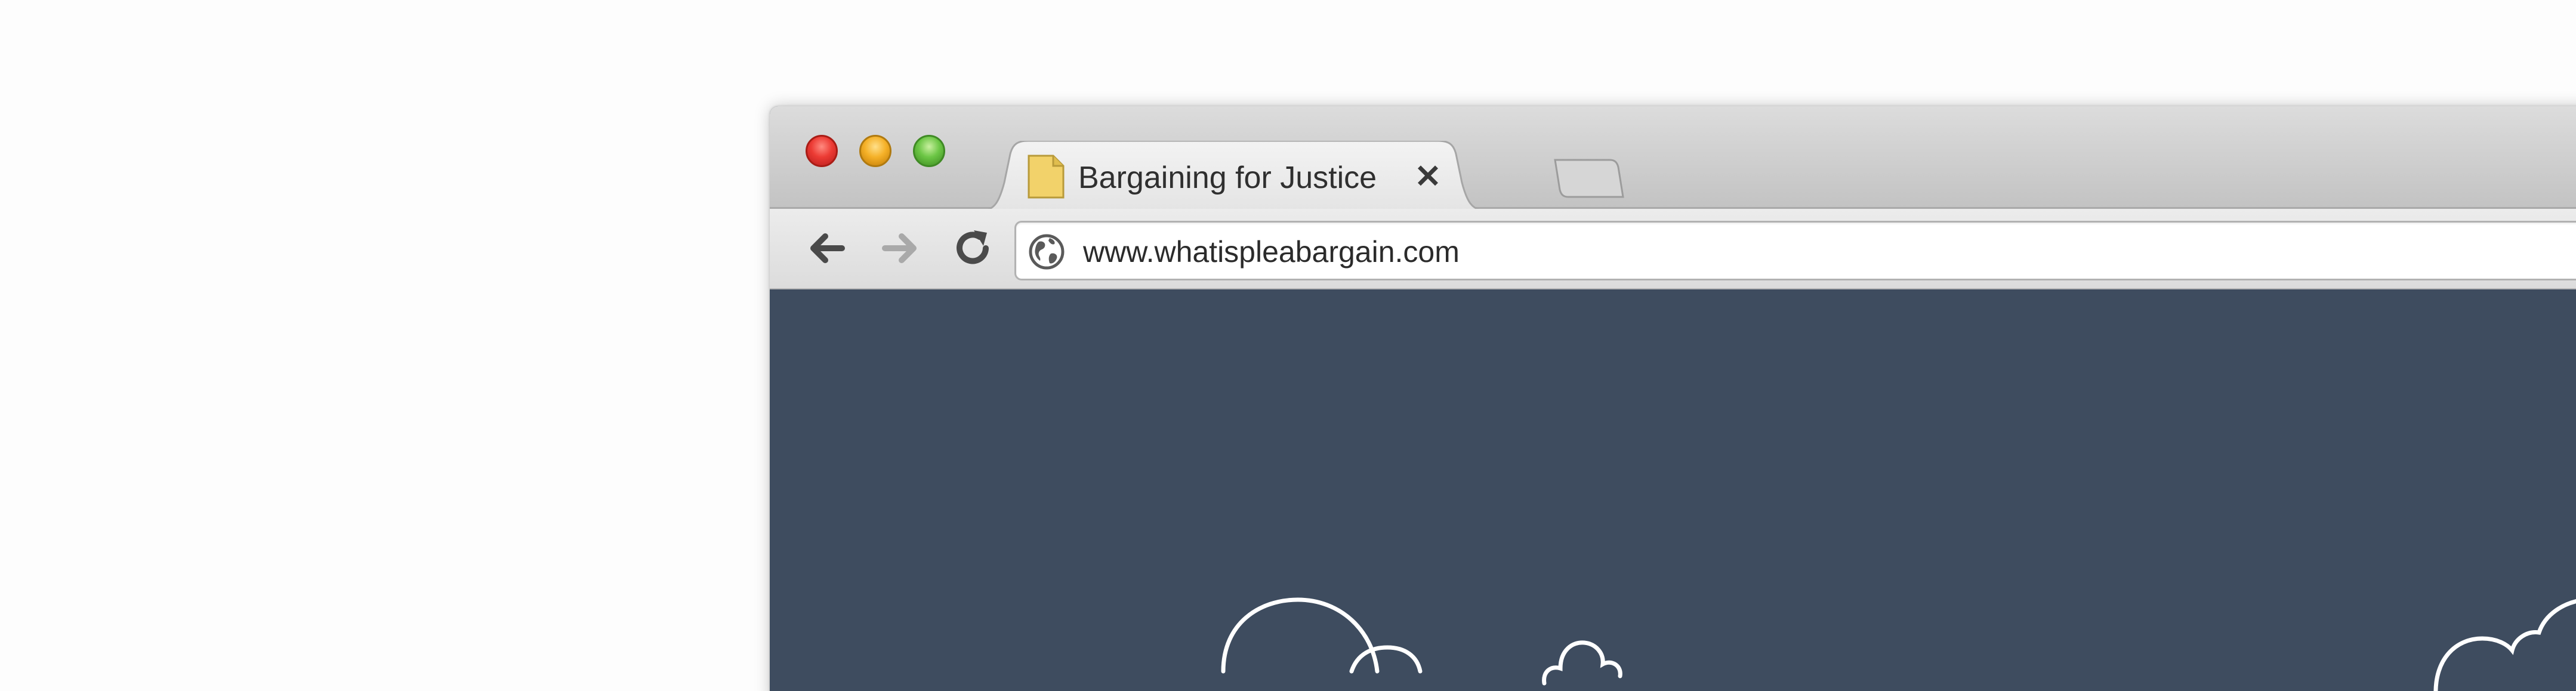 Image resolution: width=2576 pixels, height=691 pixels. What do you see at coordinates (1047, 252) in the screenshot?
I see `globe-icon` at bounding box center [1047, 252].